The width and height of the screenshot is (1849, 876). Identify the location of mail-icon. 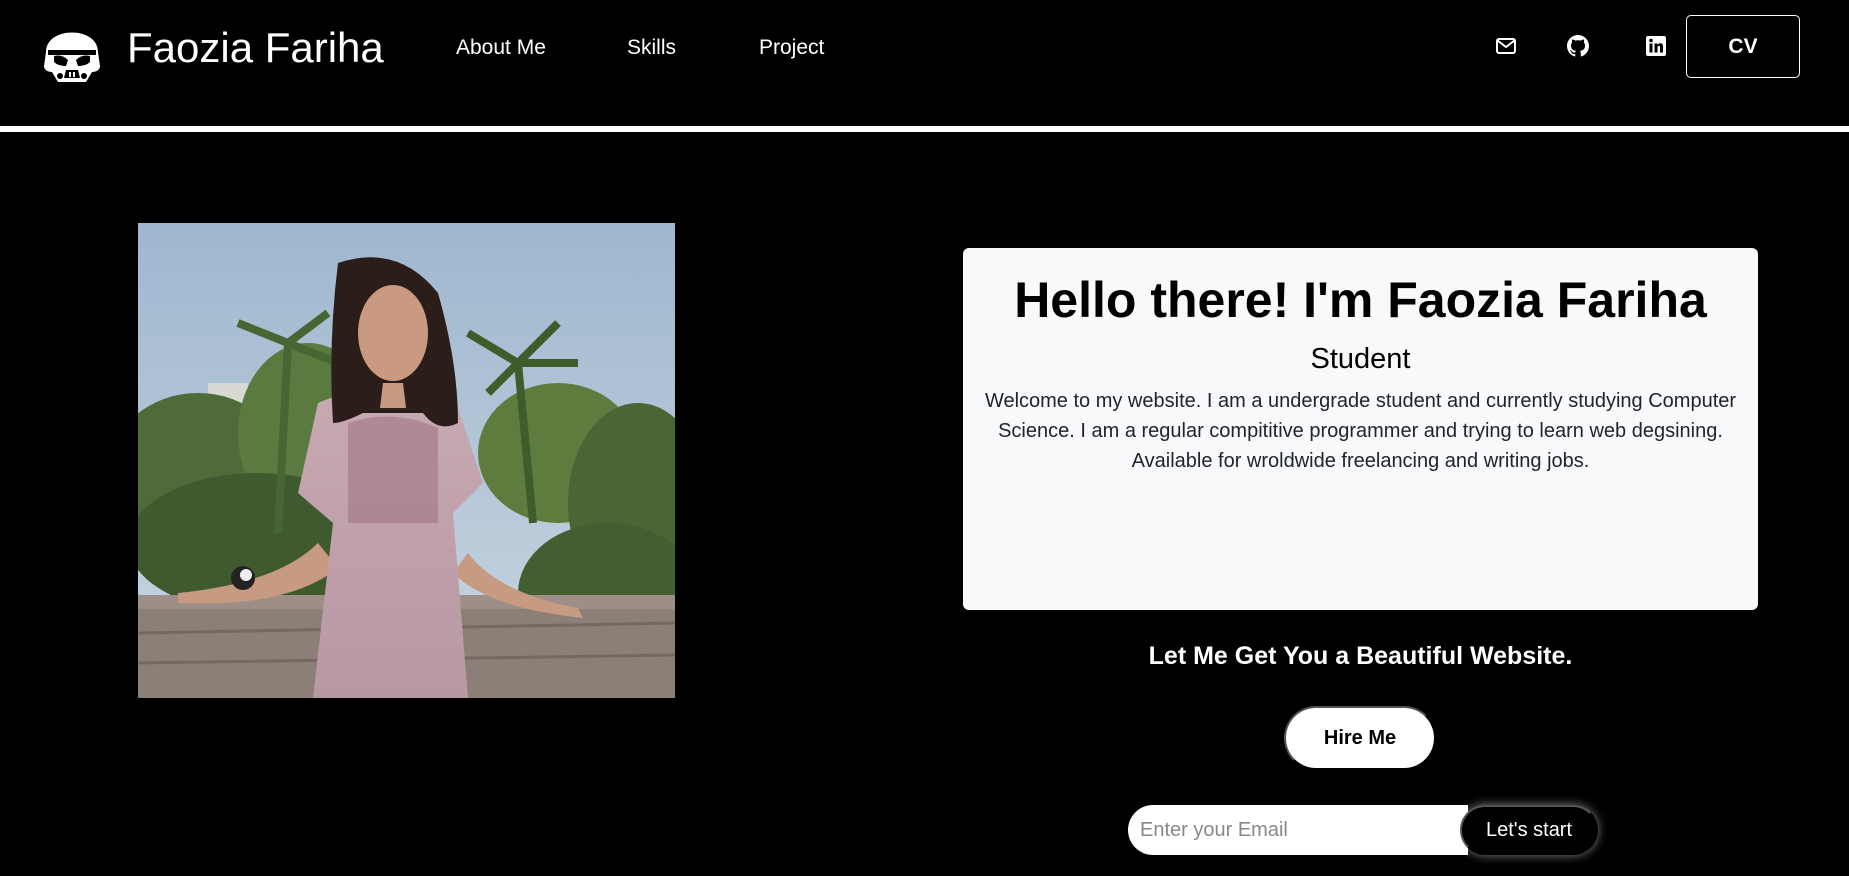
(1506, 46).